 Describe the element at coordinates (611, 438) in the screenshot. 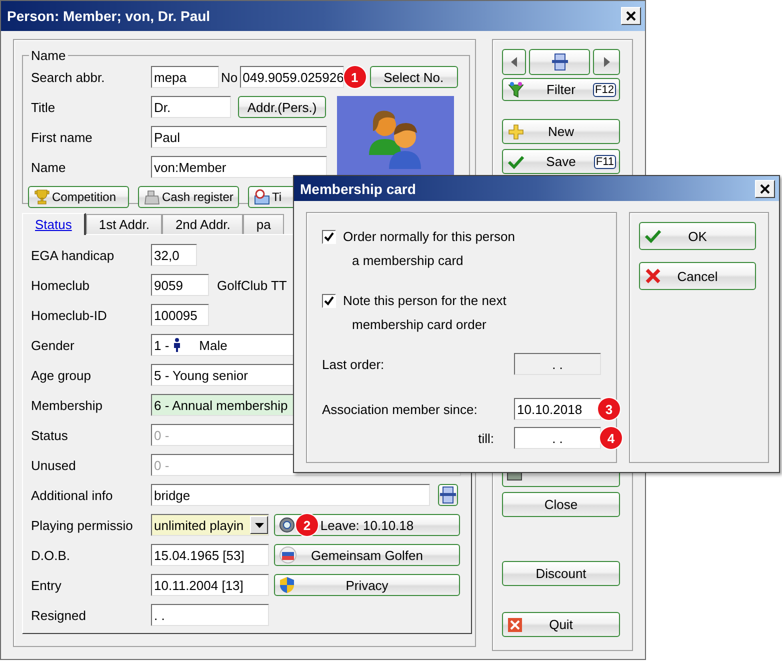

I see `number-badge: 4` at that location.